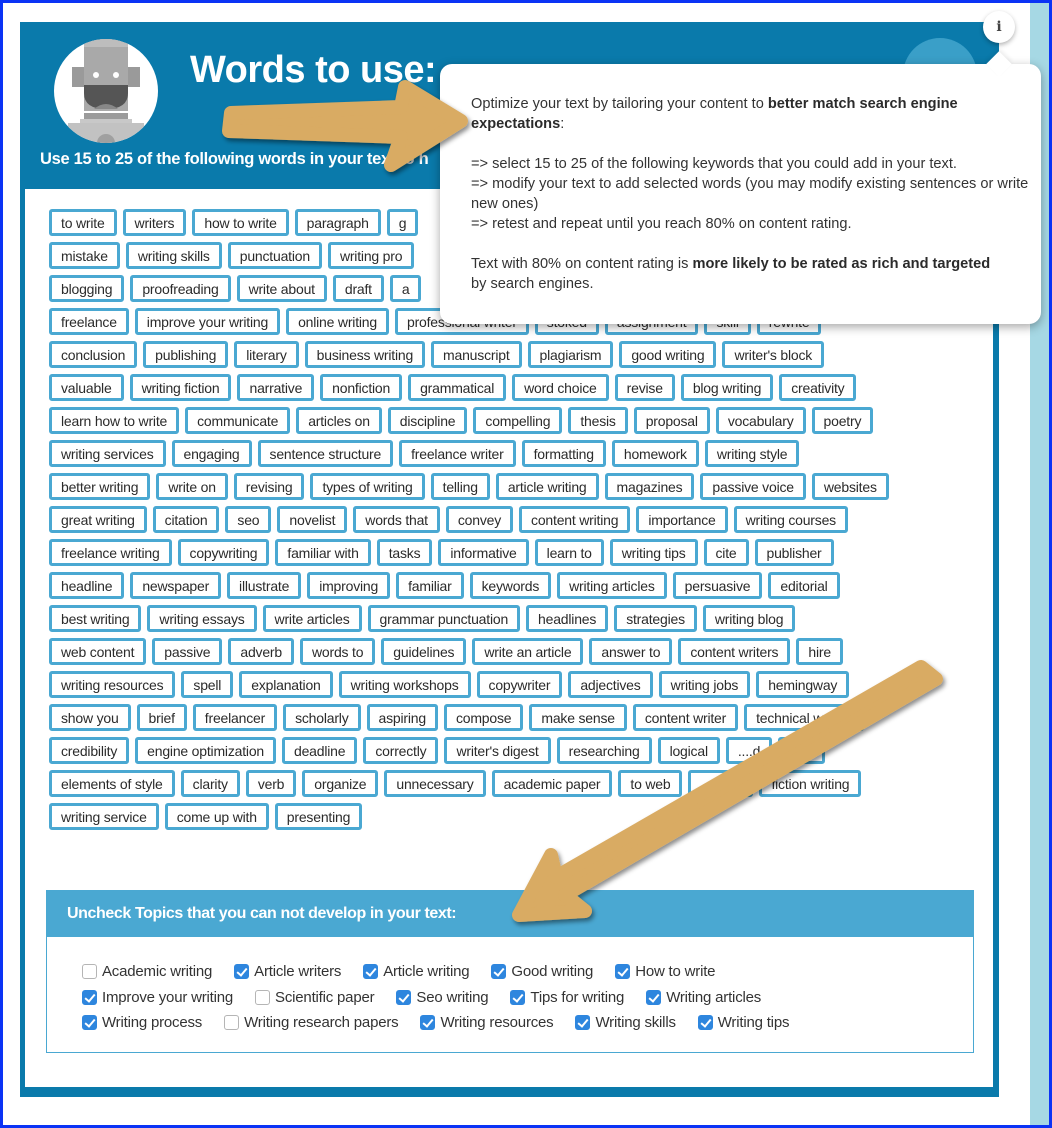 The image size is (1052, 1128). I want to click on keyword-chip: plagiarism, so click(570, 354).